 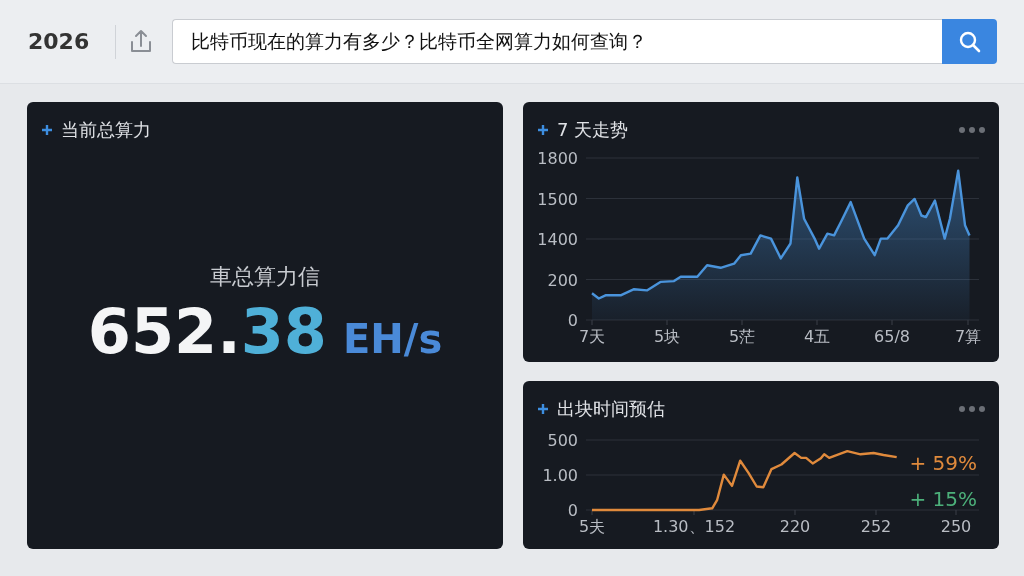 What do you see at coordinates (393, 339) in the screenshot?
I see `unit-label: EH/s` at bounding box center [393, 339].